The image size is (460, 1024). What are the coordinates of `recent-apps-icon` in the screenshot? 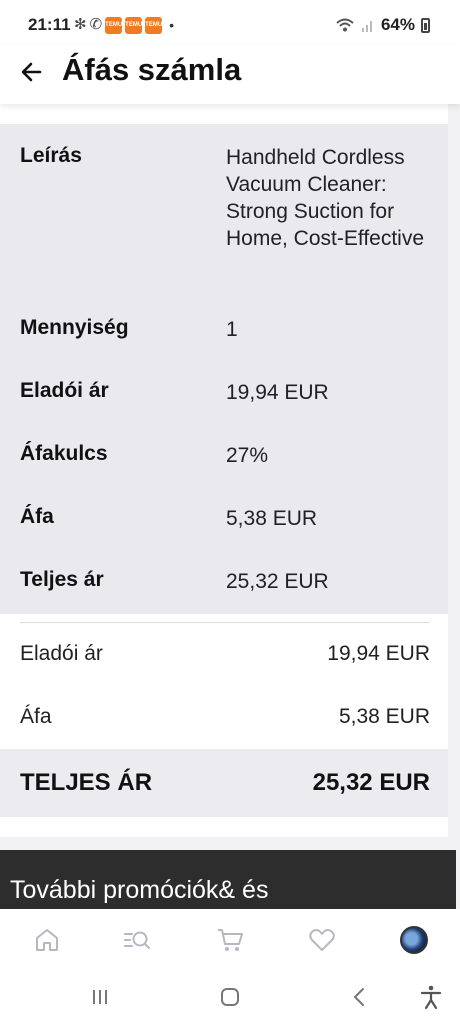 It's located at (100, 997).